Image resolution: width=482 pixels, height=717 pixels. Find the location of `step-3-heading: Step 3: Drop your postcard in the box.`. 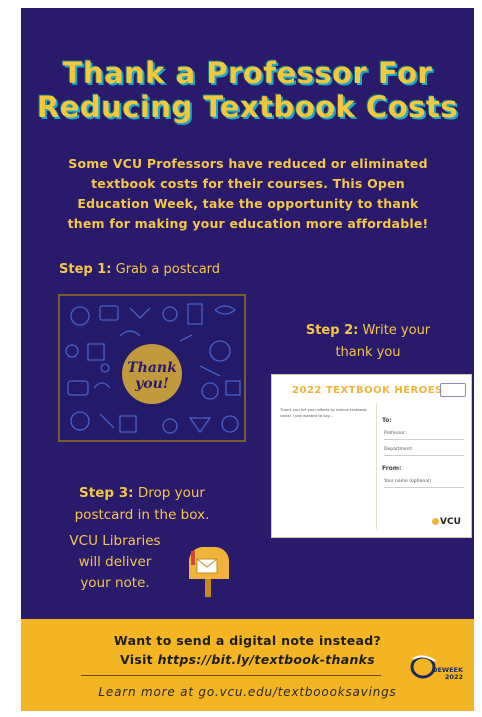

step-3-heading: Step 3: Drop your postcard in the box. is located at coordinates (159, 504).